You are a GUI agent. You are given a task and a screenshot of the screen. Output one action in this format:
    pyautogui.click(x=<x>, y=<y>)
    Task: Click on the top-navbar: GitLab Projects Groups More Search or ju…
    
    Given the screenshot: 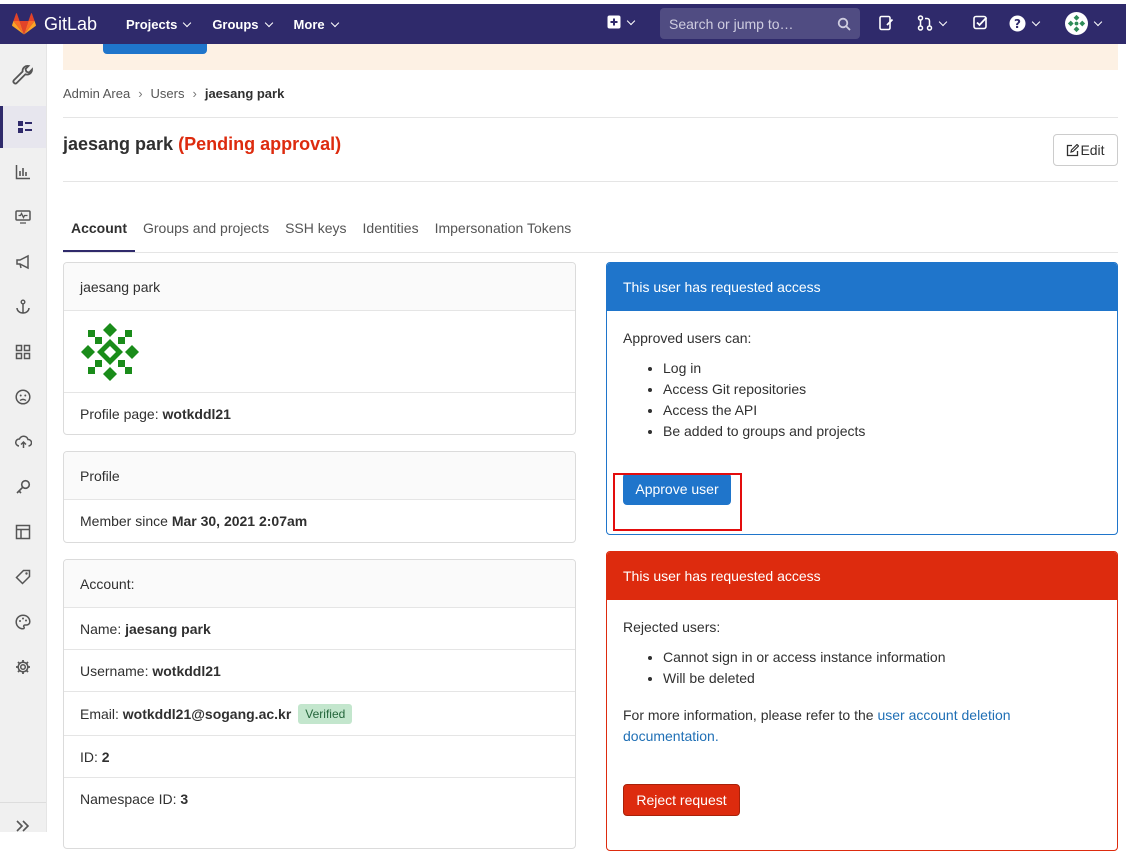 What is the action you would take?
    pyautogui.click(x=563, y=24)
    